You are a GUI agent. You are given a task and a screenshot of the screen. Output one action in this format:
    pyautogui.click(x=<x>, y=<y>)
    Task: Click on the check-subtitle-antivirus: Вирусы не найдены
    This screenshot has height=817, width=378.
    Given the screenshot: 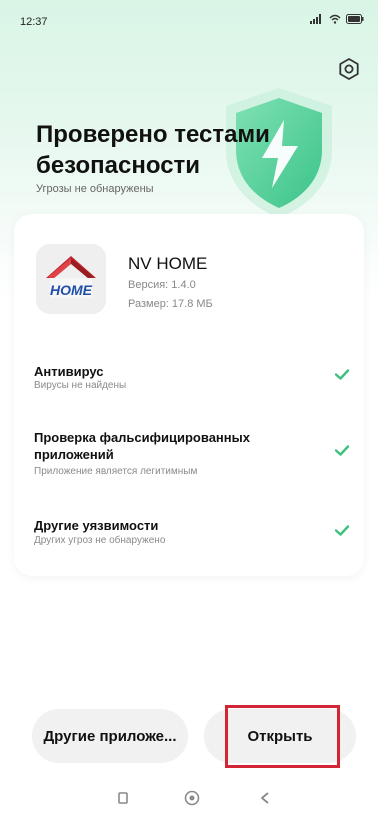 What is the action you would take?
    pyautogui.click(x=80, y=385)
    